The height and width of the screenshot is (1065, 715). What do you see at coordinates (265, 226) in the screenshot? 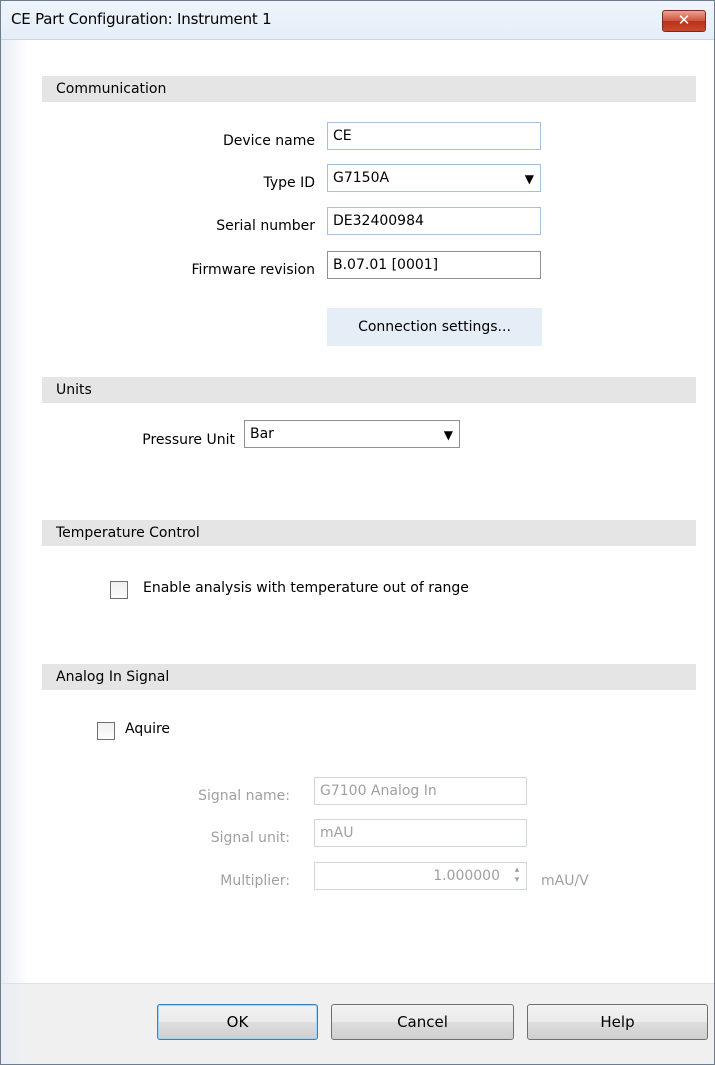
I see `serial-number-label: Serial number` at bounding box center [265, 226].